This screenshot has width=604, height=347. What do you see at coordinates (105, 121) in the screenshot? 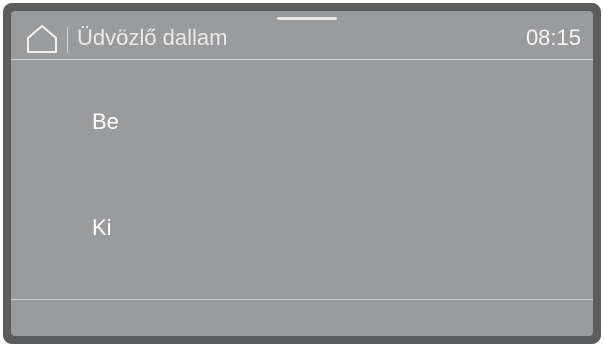
I see `option-on-label: Be` at bounding box center [105, 121].